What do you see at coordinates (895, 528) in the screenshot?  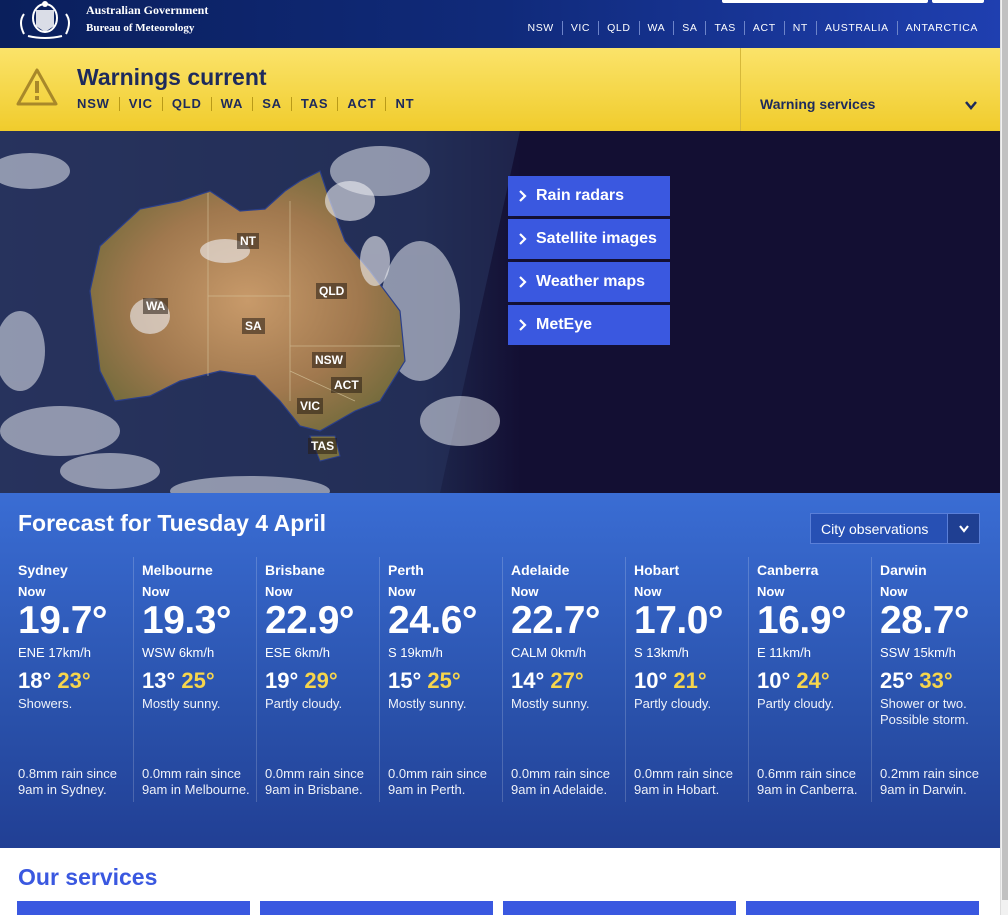 I see `city-observations-select: City observations` at bounding box center [895, 528].